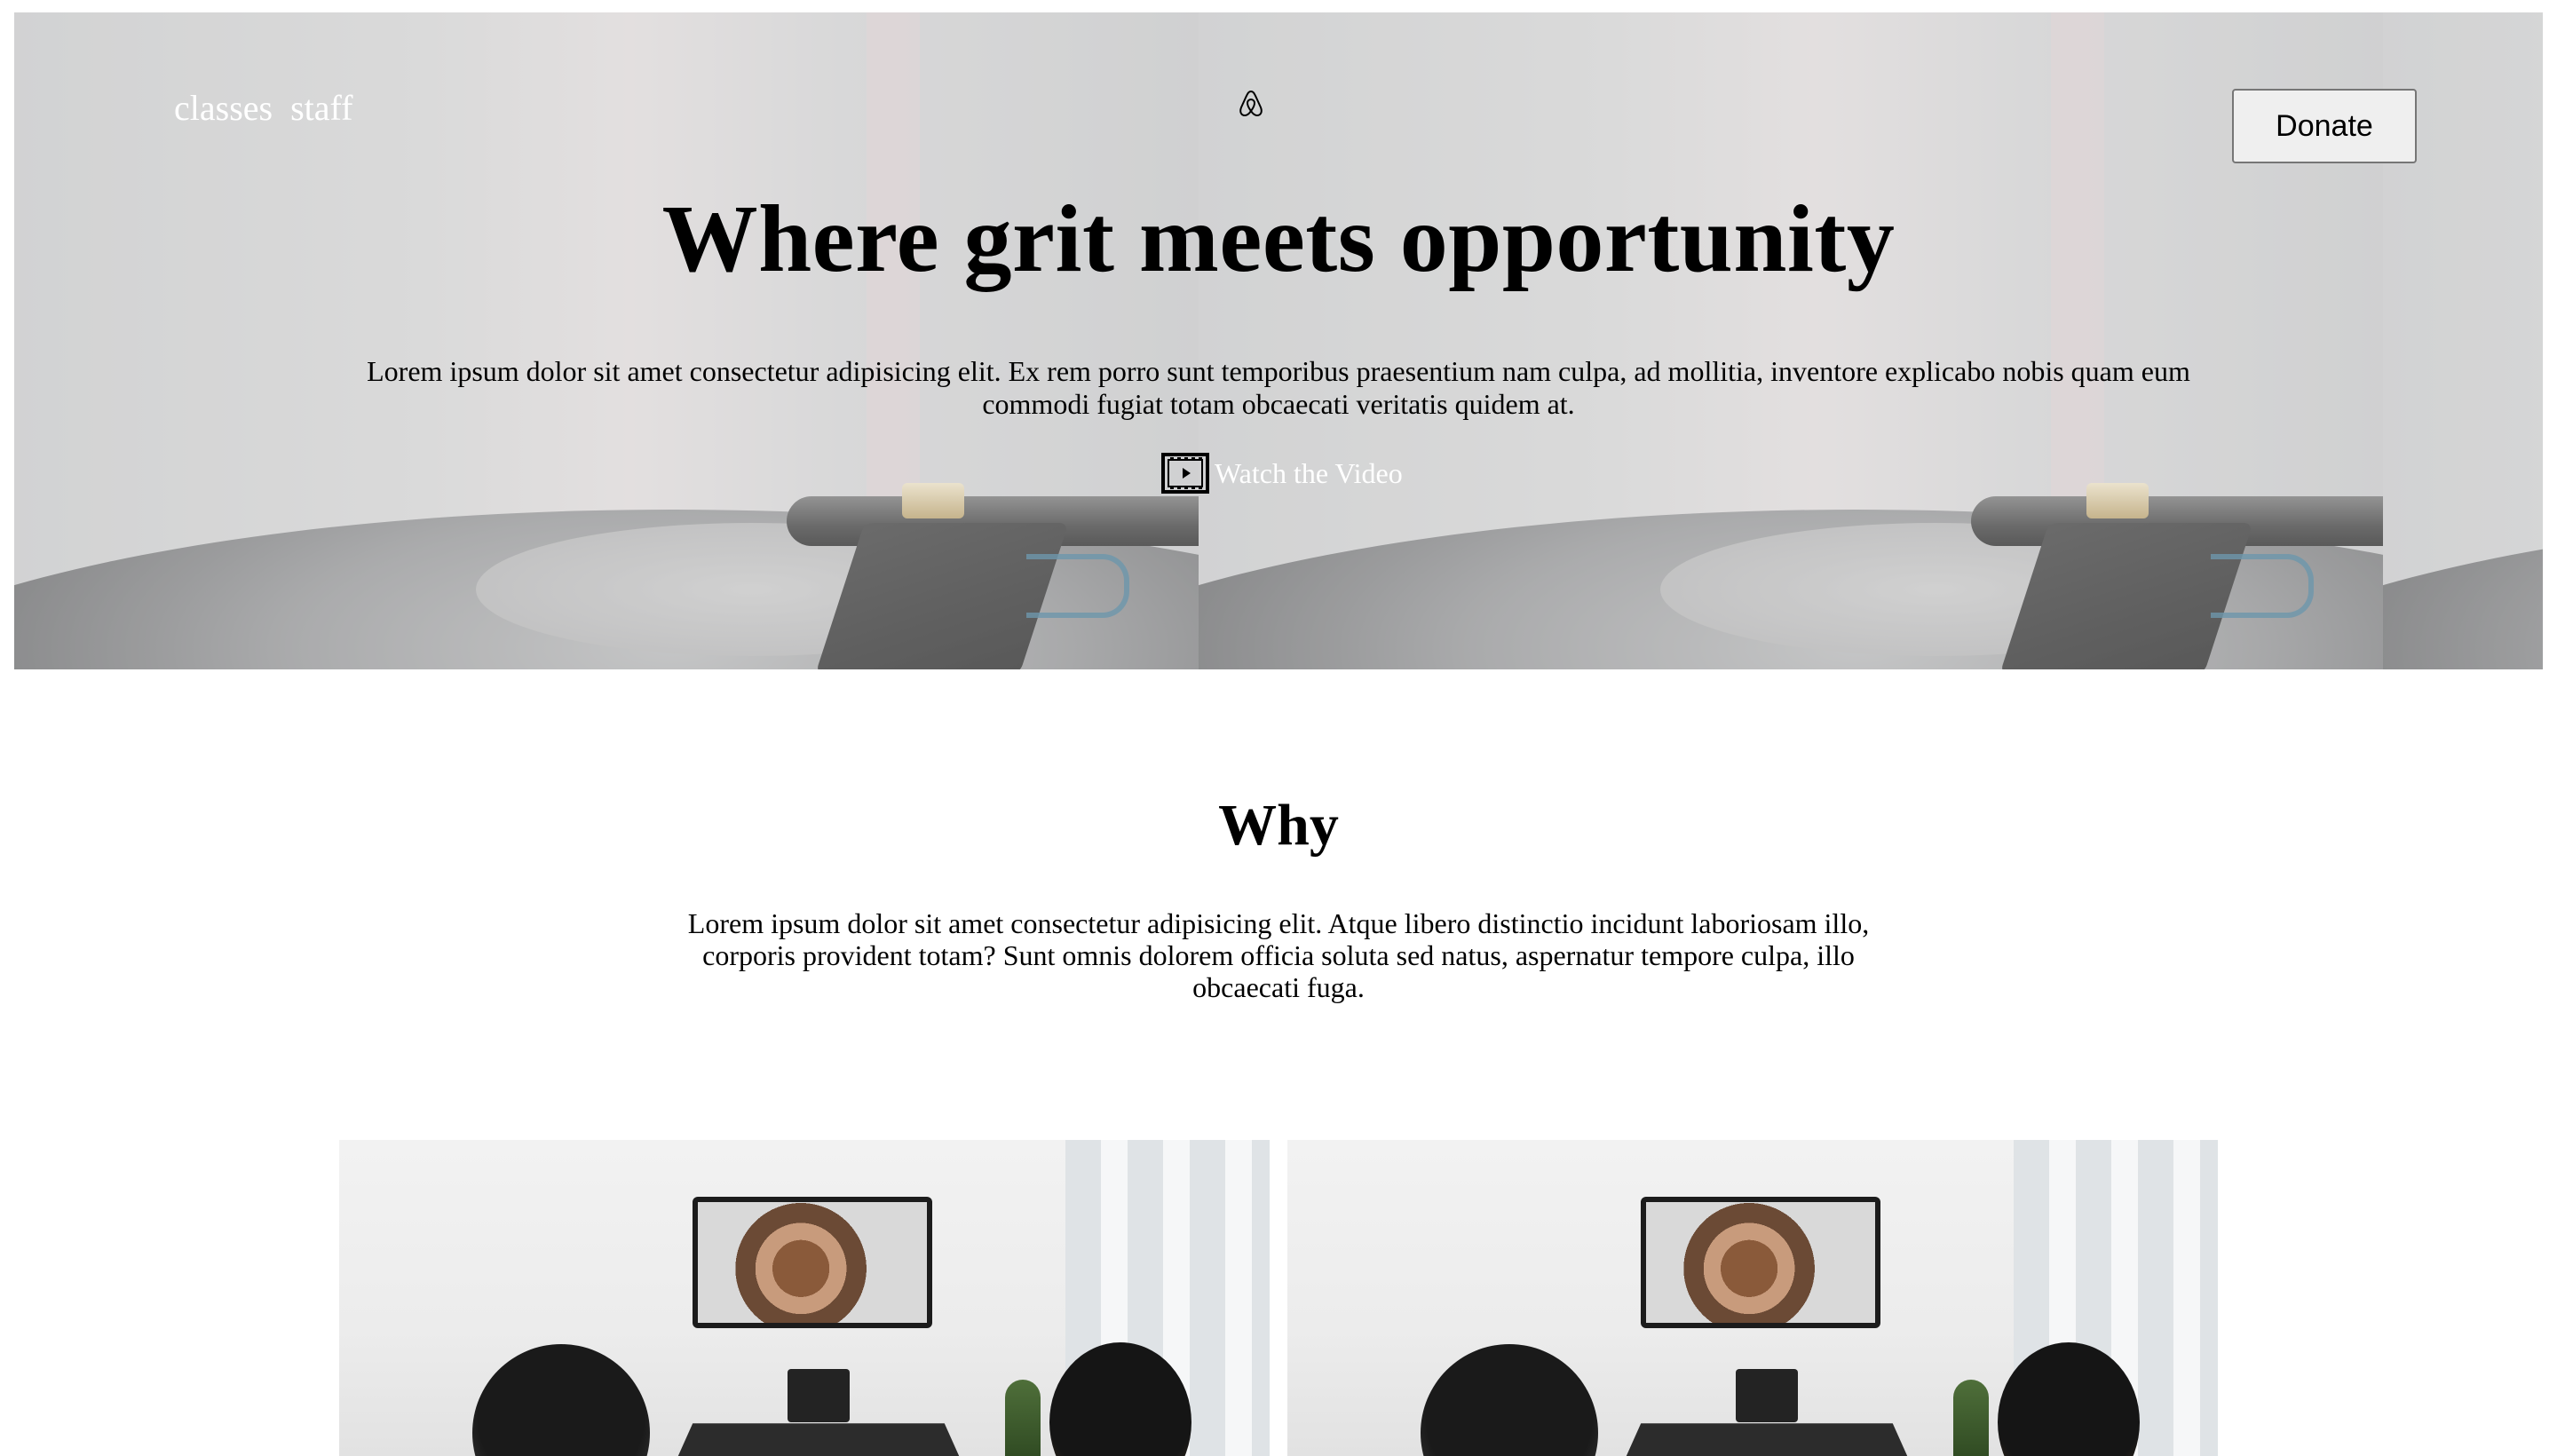  What do you see at coordinates (1309, 472) in the screenshot?
I see `watch-video-label: Watch the Video` at bounding box center [1309, 472].